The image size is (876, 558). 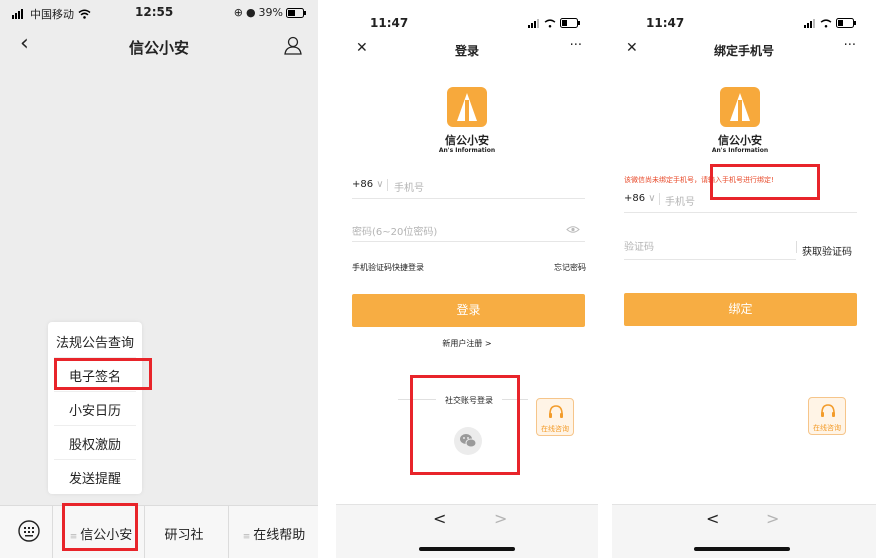 What do you see at coordinates (158, 48) in the screenshot?
I see `page-title: 信公小安` at bounding box center [158, 48].